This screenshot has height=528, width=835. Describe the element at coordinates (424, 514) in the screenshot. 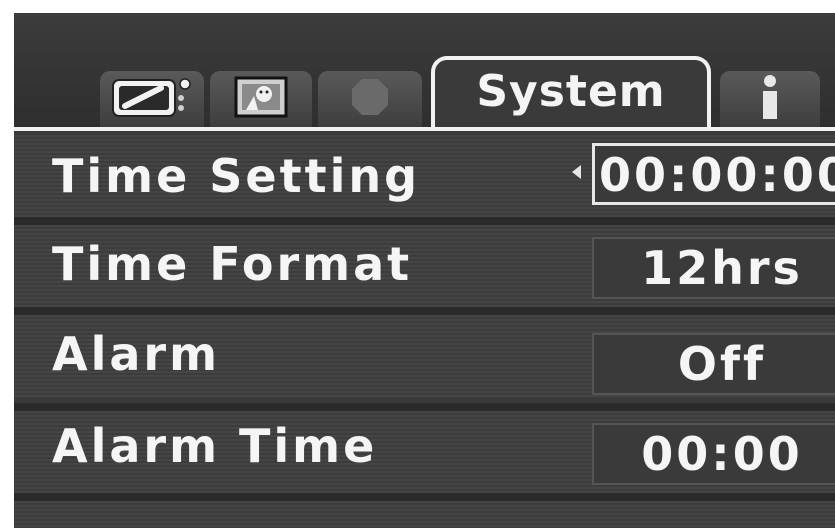

I see `menu-row-partial` at that location.